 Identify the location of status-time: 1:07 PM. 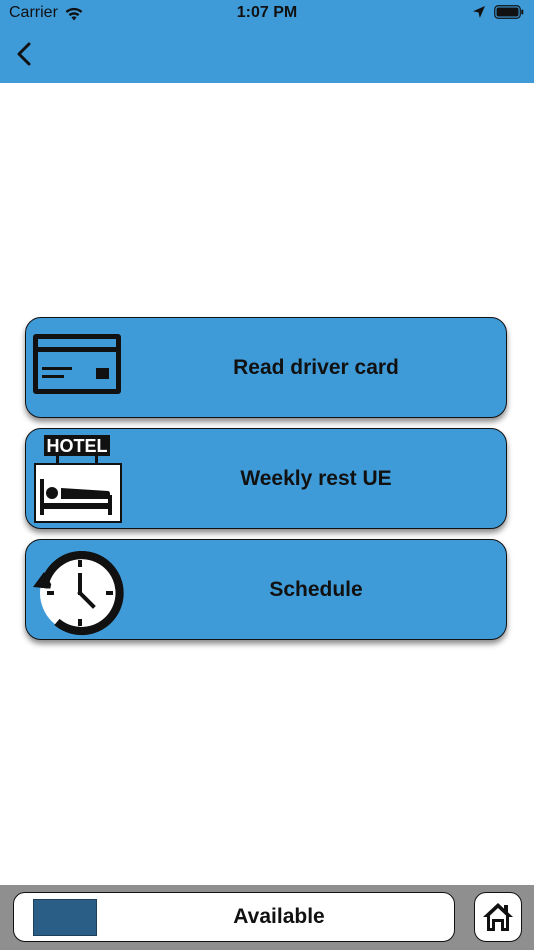
(267, 12).